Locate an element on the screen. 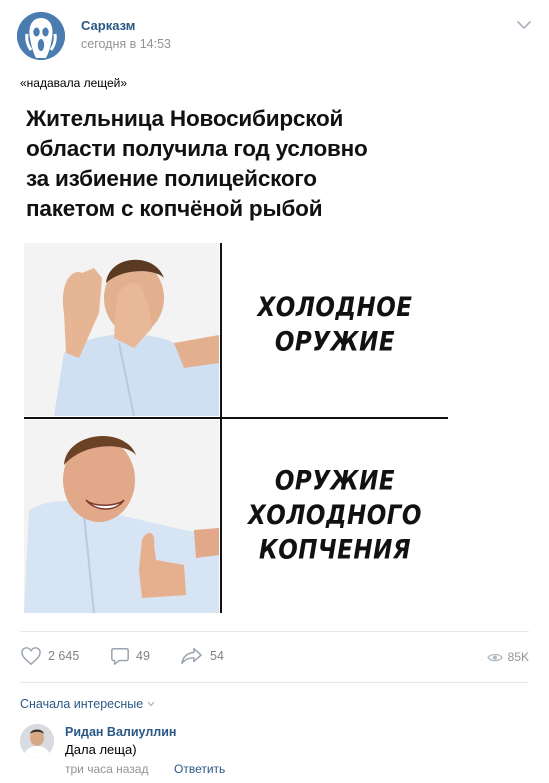 The height and width of the screenshot is (783, 549). user-photo-icon is located at coordinates (37, 741).